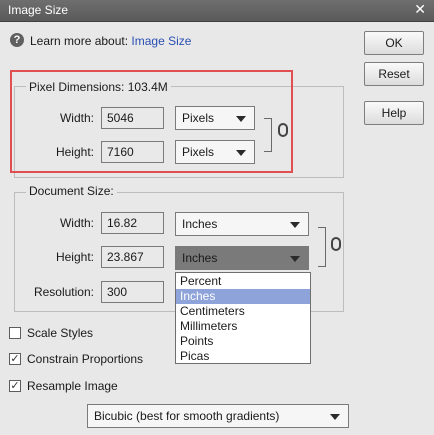  What do you see at coordinates (76, 223) in the screenshot?
I see `doc-width-label: Width:` at bounding box center [76, 223].